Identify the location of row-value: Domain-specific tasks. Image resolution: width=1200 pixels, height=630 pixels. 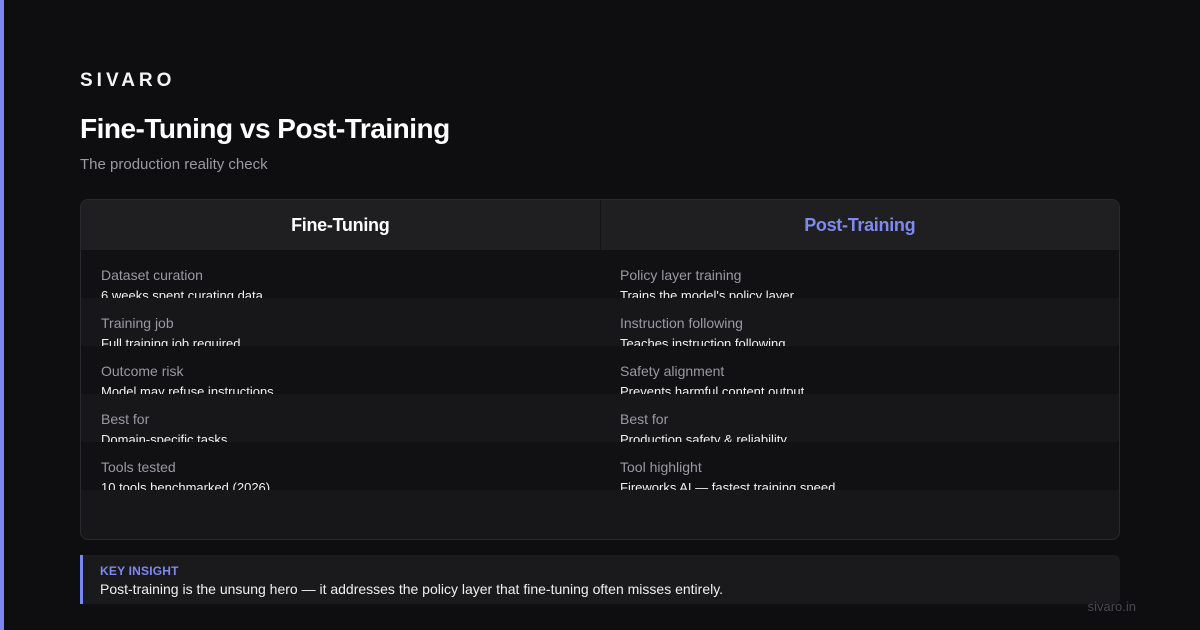
(164, 437).